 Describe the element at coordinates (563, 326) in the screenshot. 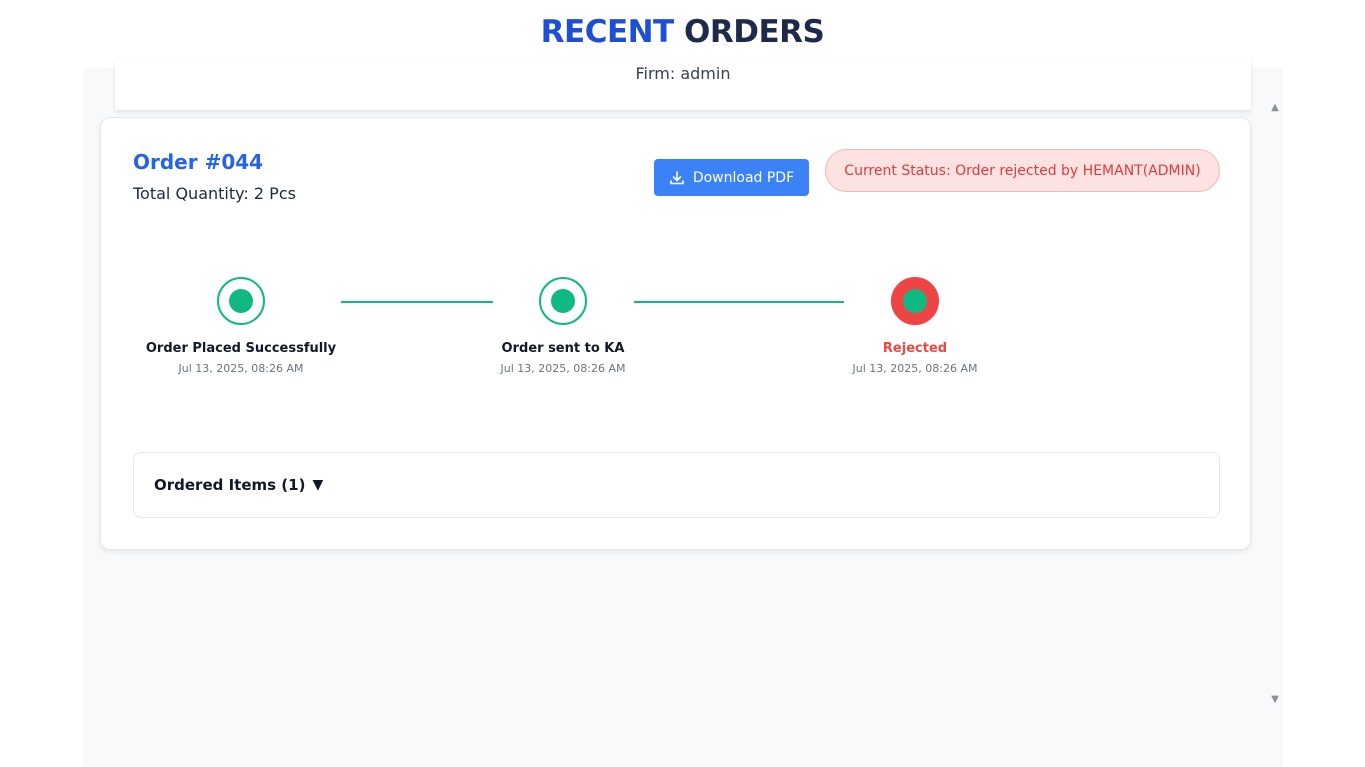

I see `timeline-step-sent-to-ka: Order sent to KA Jul 13, 2025, 08:26 AM` at that location.